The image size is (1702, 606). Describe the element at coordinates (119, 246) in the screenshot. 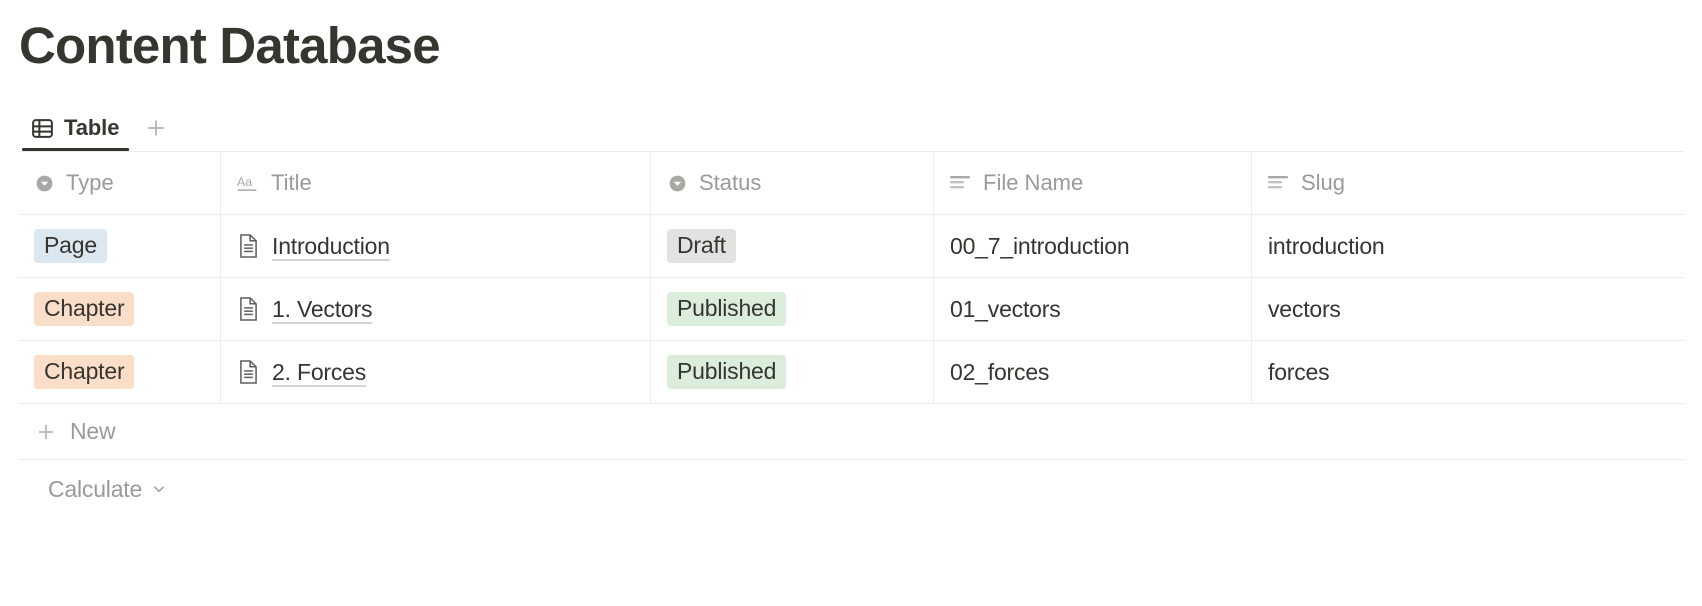

I see `cell-type: Page` at that location.